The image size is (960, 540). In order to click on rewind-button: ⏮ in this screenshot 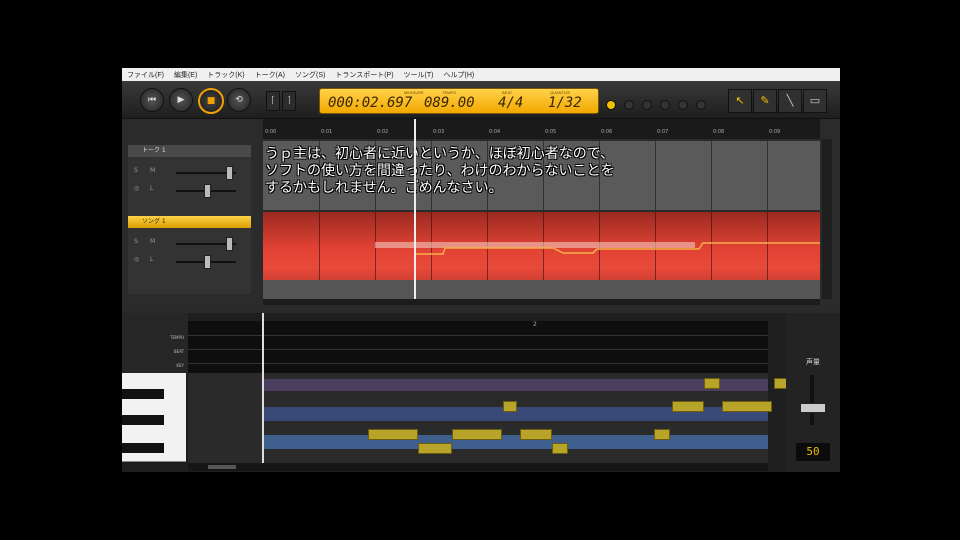, I will do `click(152, 100)`.